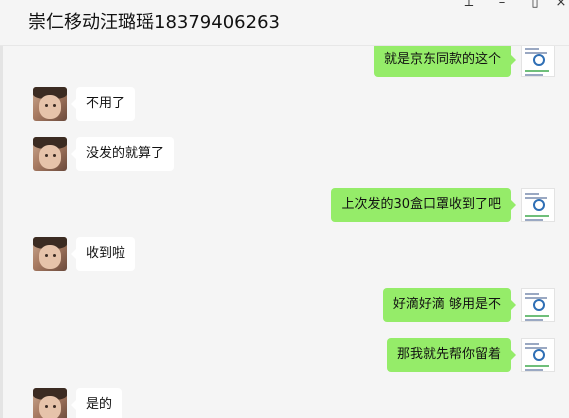  Describe the element at coordinates (284, 23) in the screenshot. I see `title-bar: 崇仁移动汪璐瑶18379406263 ⟂ – ▯ ×` at that location.